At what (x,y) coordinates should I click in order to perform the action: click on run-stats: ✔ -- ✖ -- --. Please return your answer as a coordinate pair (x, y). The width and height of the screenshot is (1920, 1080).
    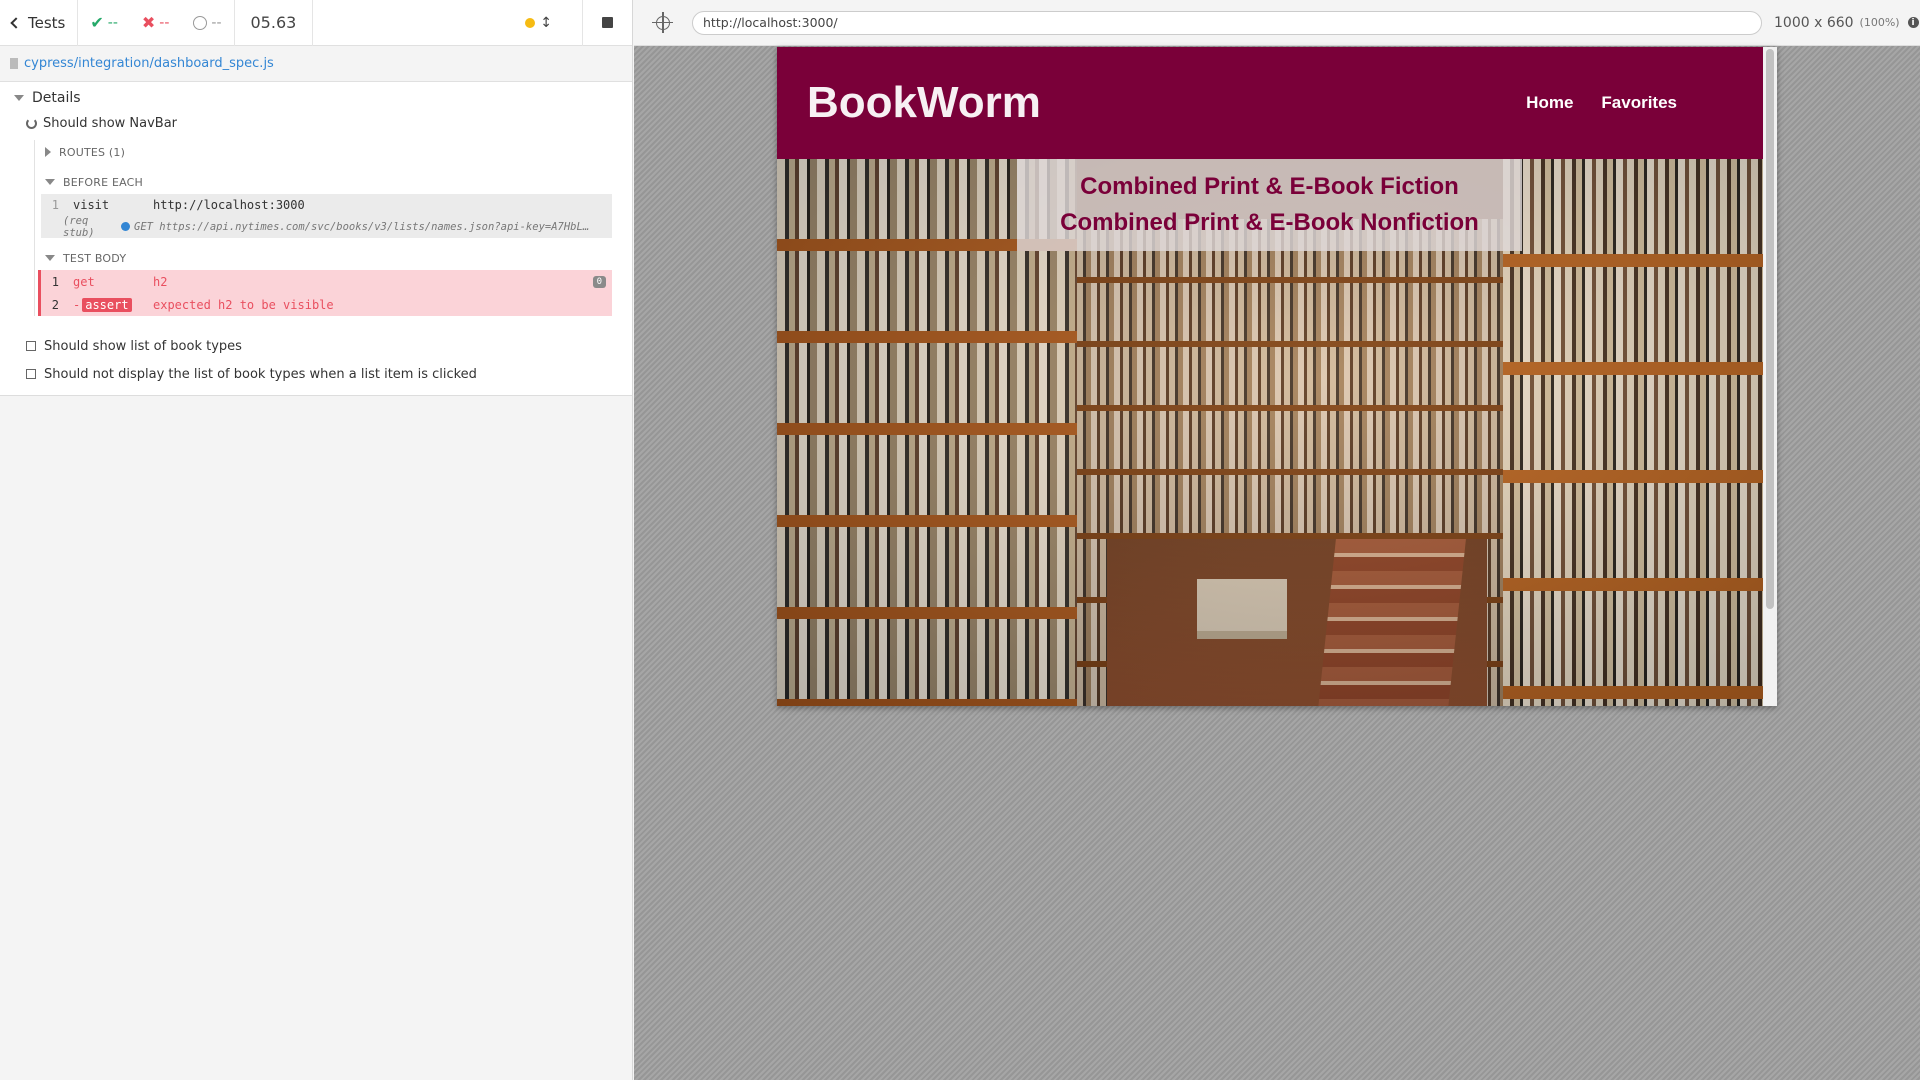
    Looking at the image, I should click on (156, 23).